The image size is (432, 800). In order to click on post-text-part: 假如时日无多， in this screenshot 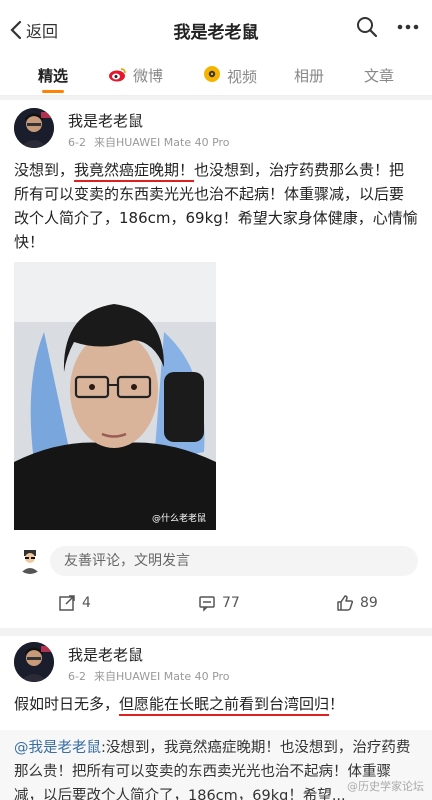, I will do `click(67, 704)`.